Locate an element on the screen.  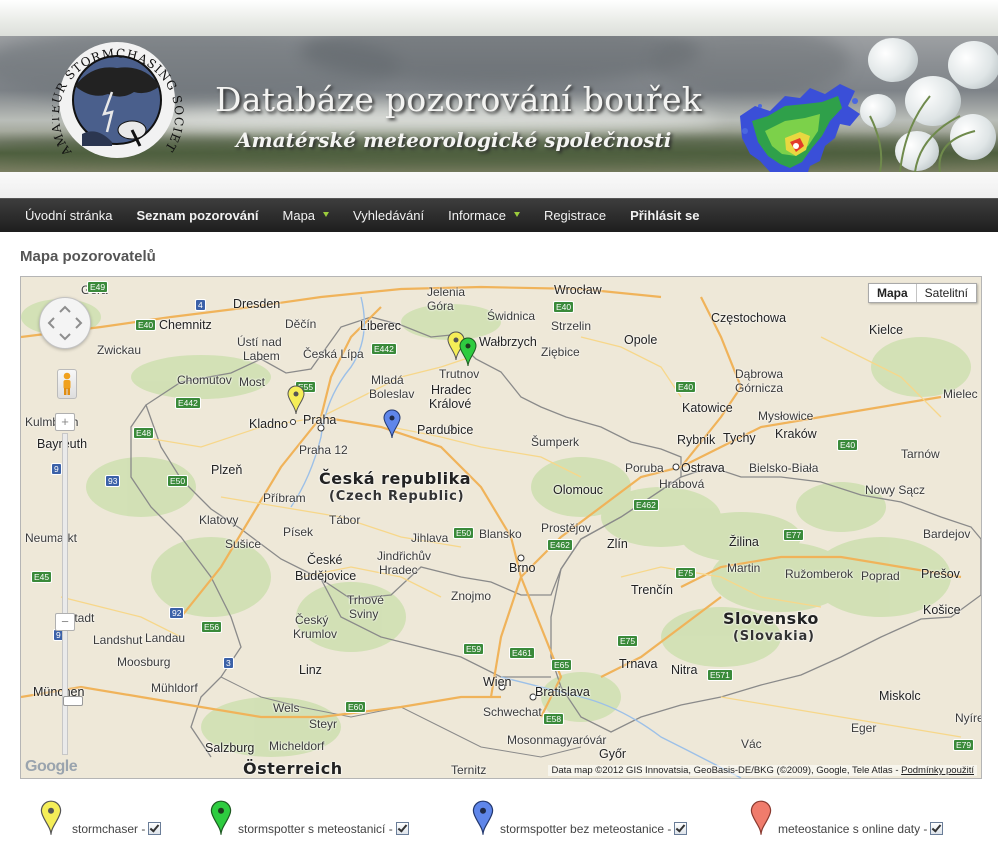
nav-item-label: Úvodní stránka is located at coordinates (69, 215).